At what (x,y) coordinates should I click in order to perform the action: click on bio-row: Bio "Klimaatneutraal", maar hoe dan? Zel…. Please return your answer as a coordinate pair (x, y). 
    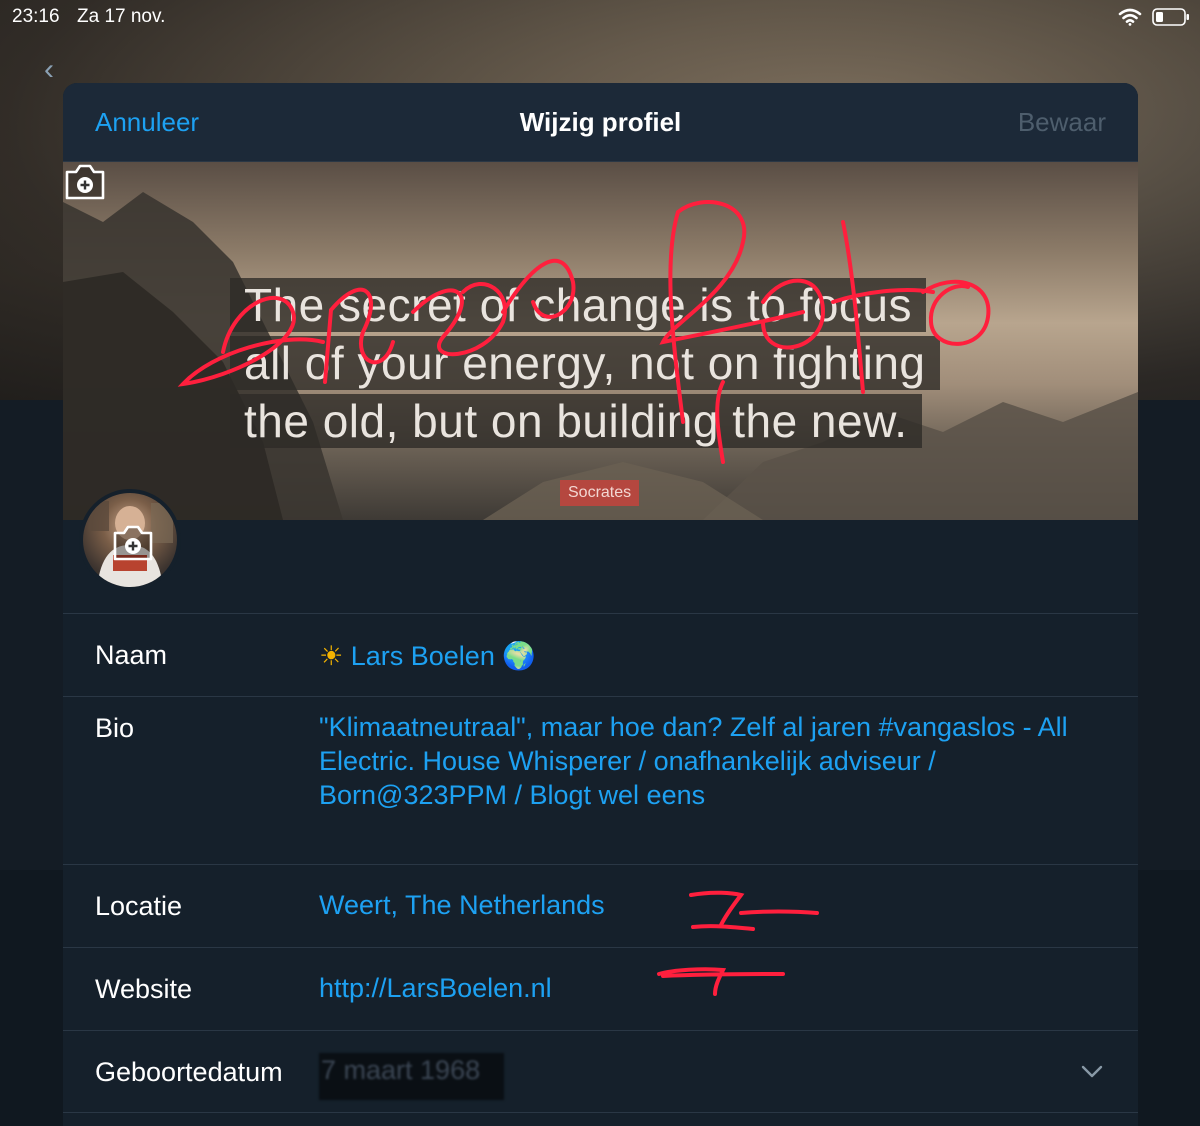
    Looking at the image, I should click on (600, 780).